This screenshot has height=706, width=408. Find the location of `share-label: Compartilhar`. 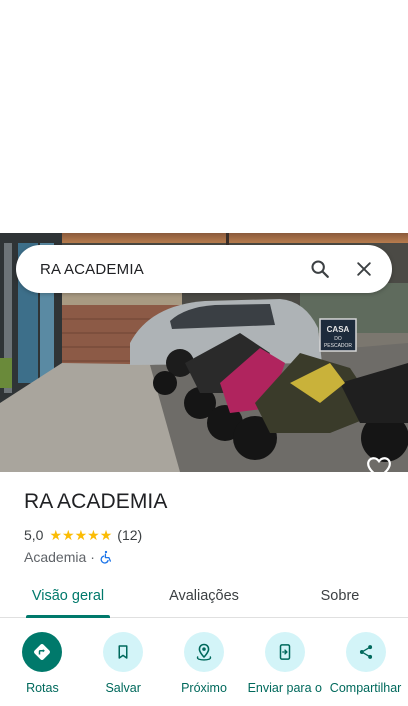

share-label: Compartilhar is located at coordinates (365, 688).